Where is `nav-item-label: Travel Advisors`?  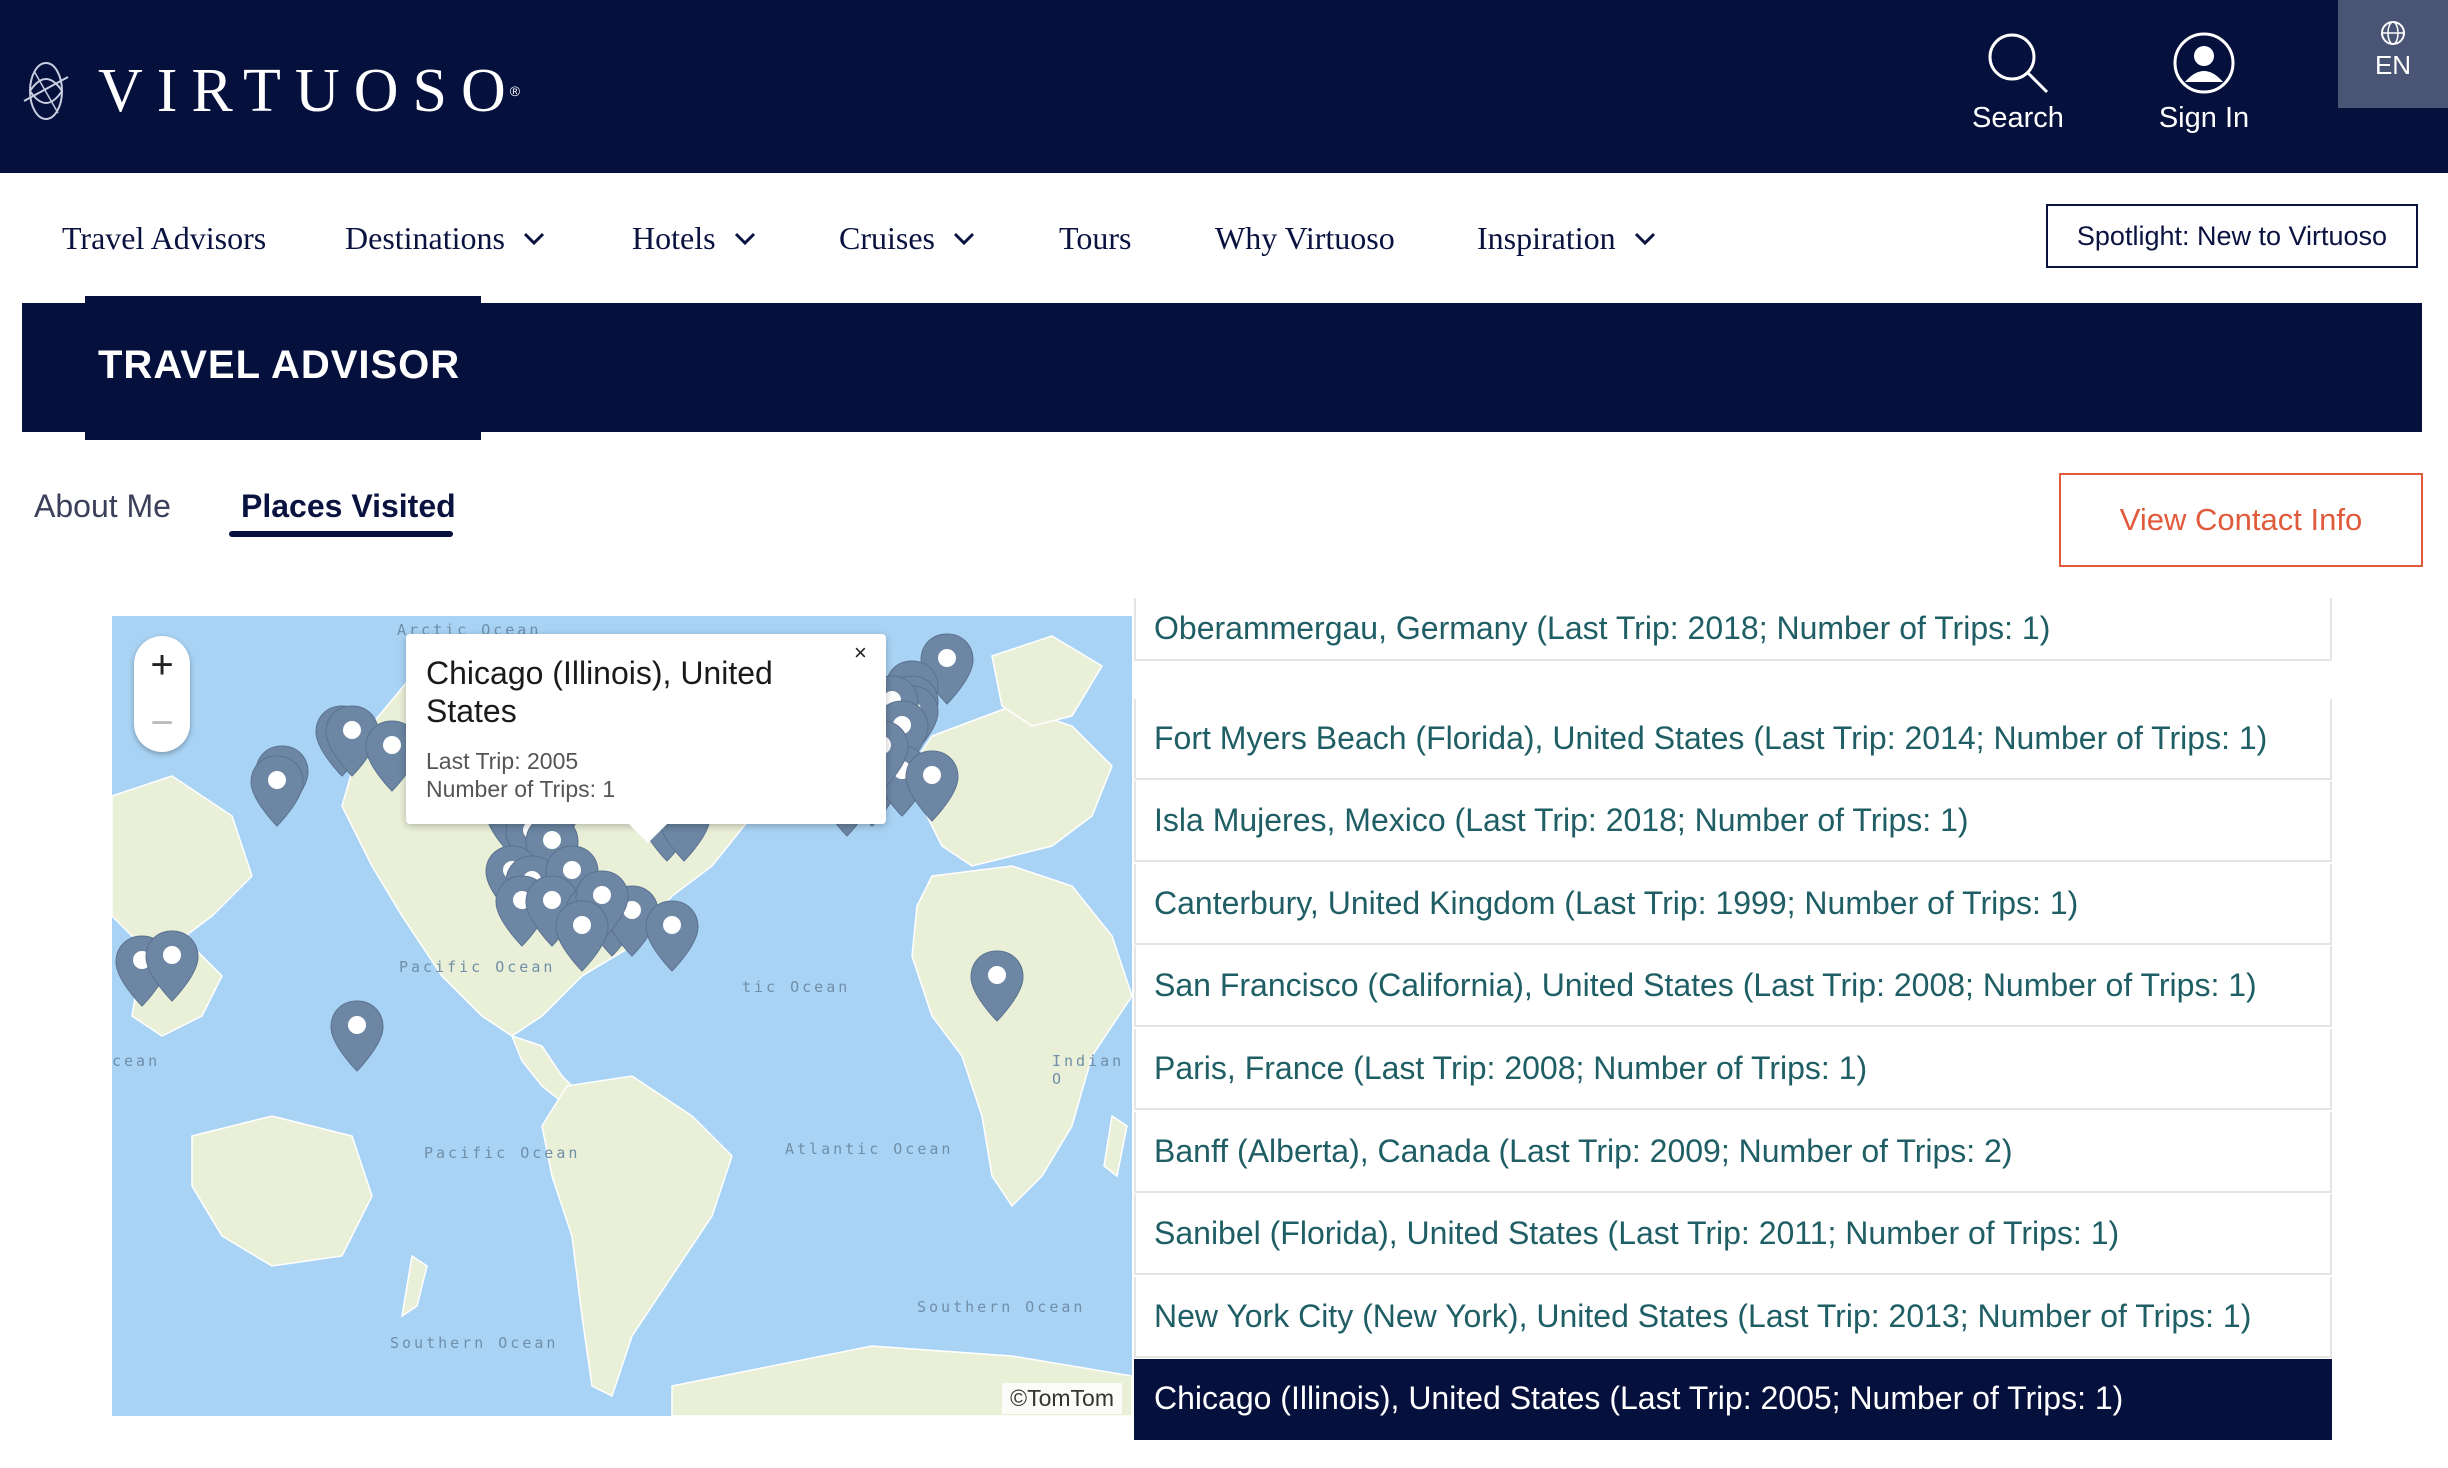 nav-item-label: Travel Advisors is located at coordinates (164, 237).